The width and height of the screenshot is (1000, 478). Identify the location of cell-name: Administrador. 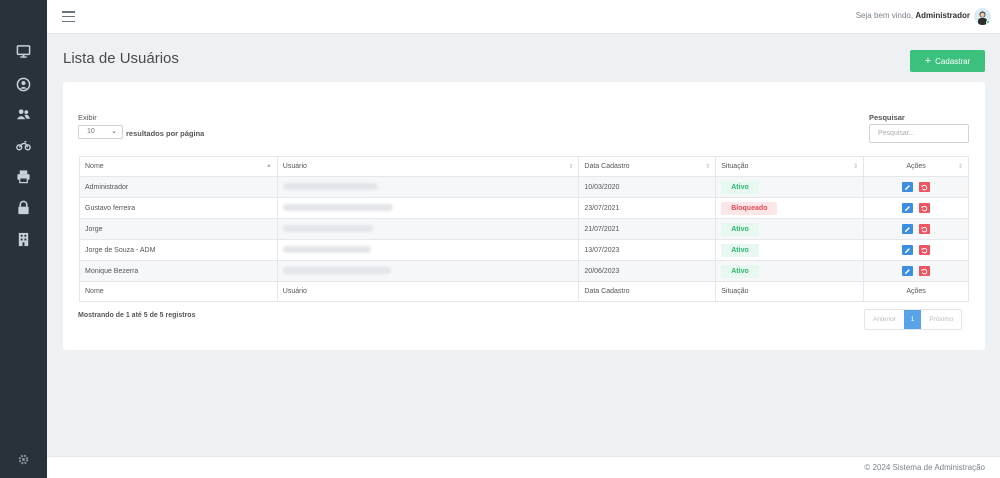
(178, 187).